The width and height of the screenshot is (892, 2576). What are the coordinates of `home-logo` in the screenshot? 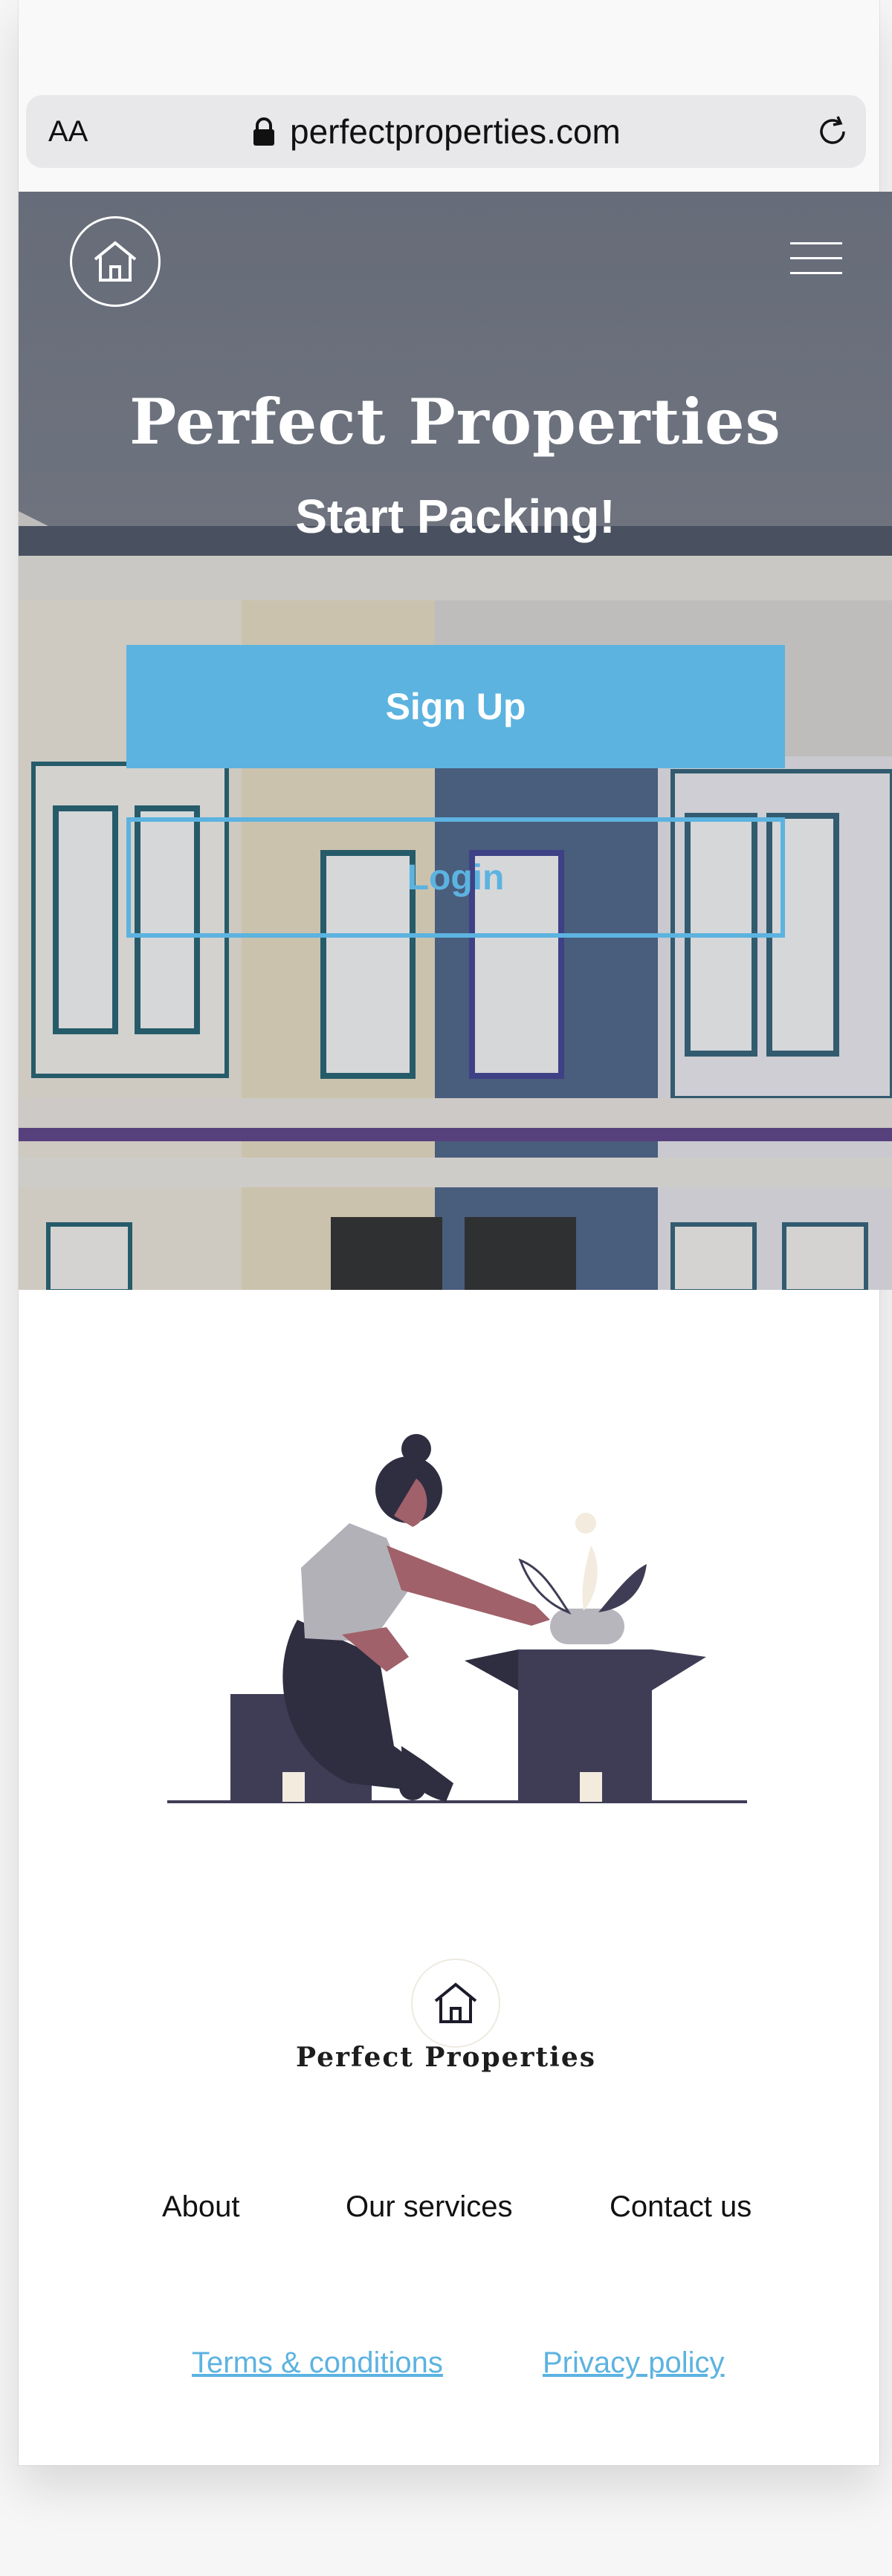 It's located at (115, 261).